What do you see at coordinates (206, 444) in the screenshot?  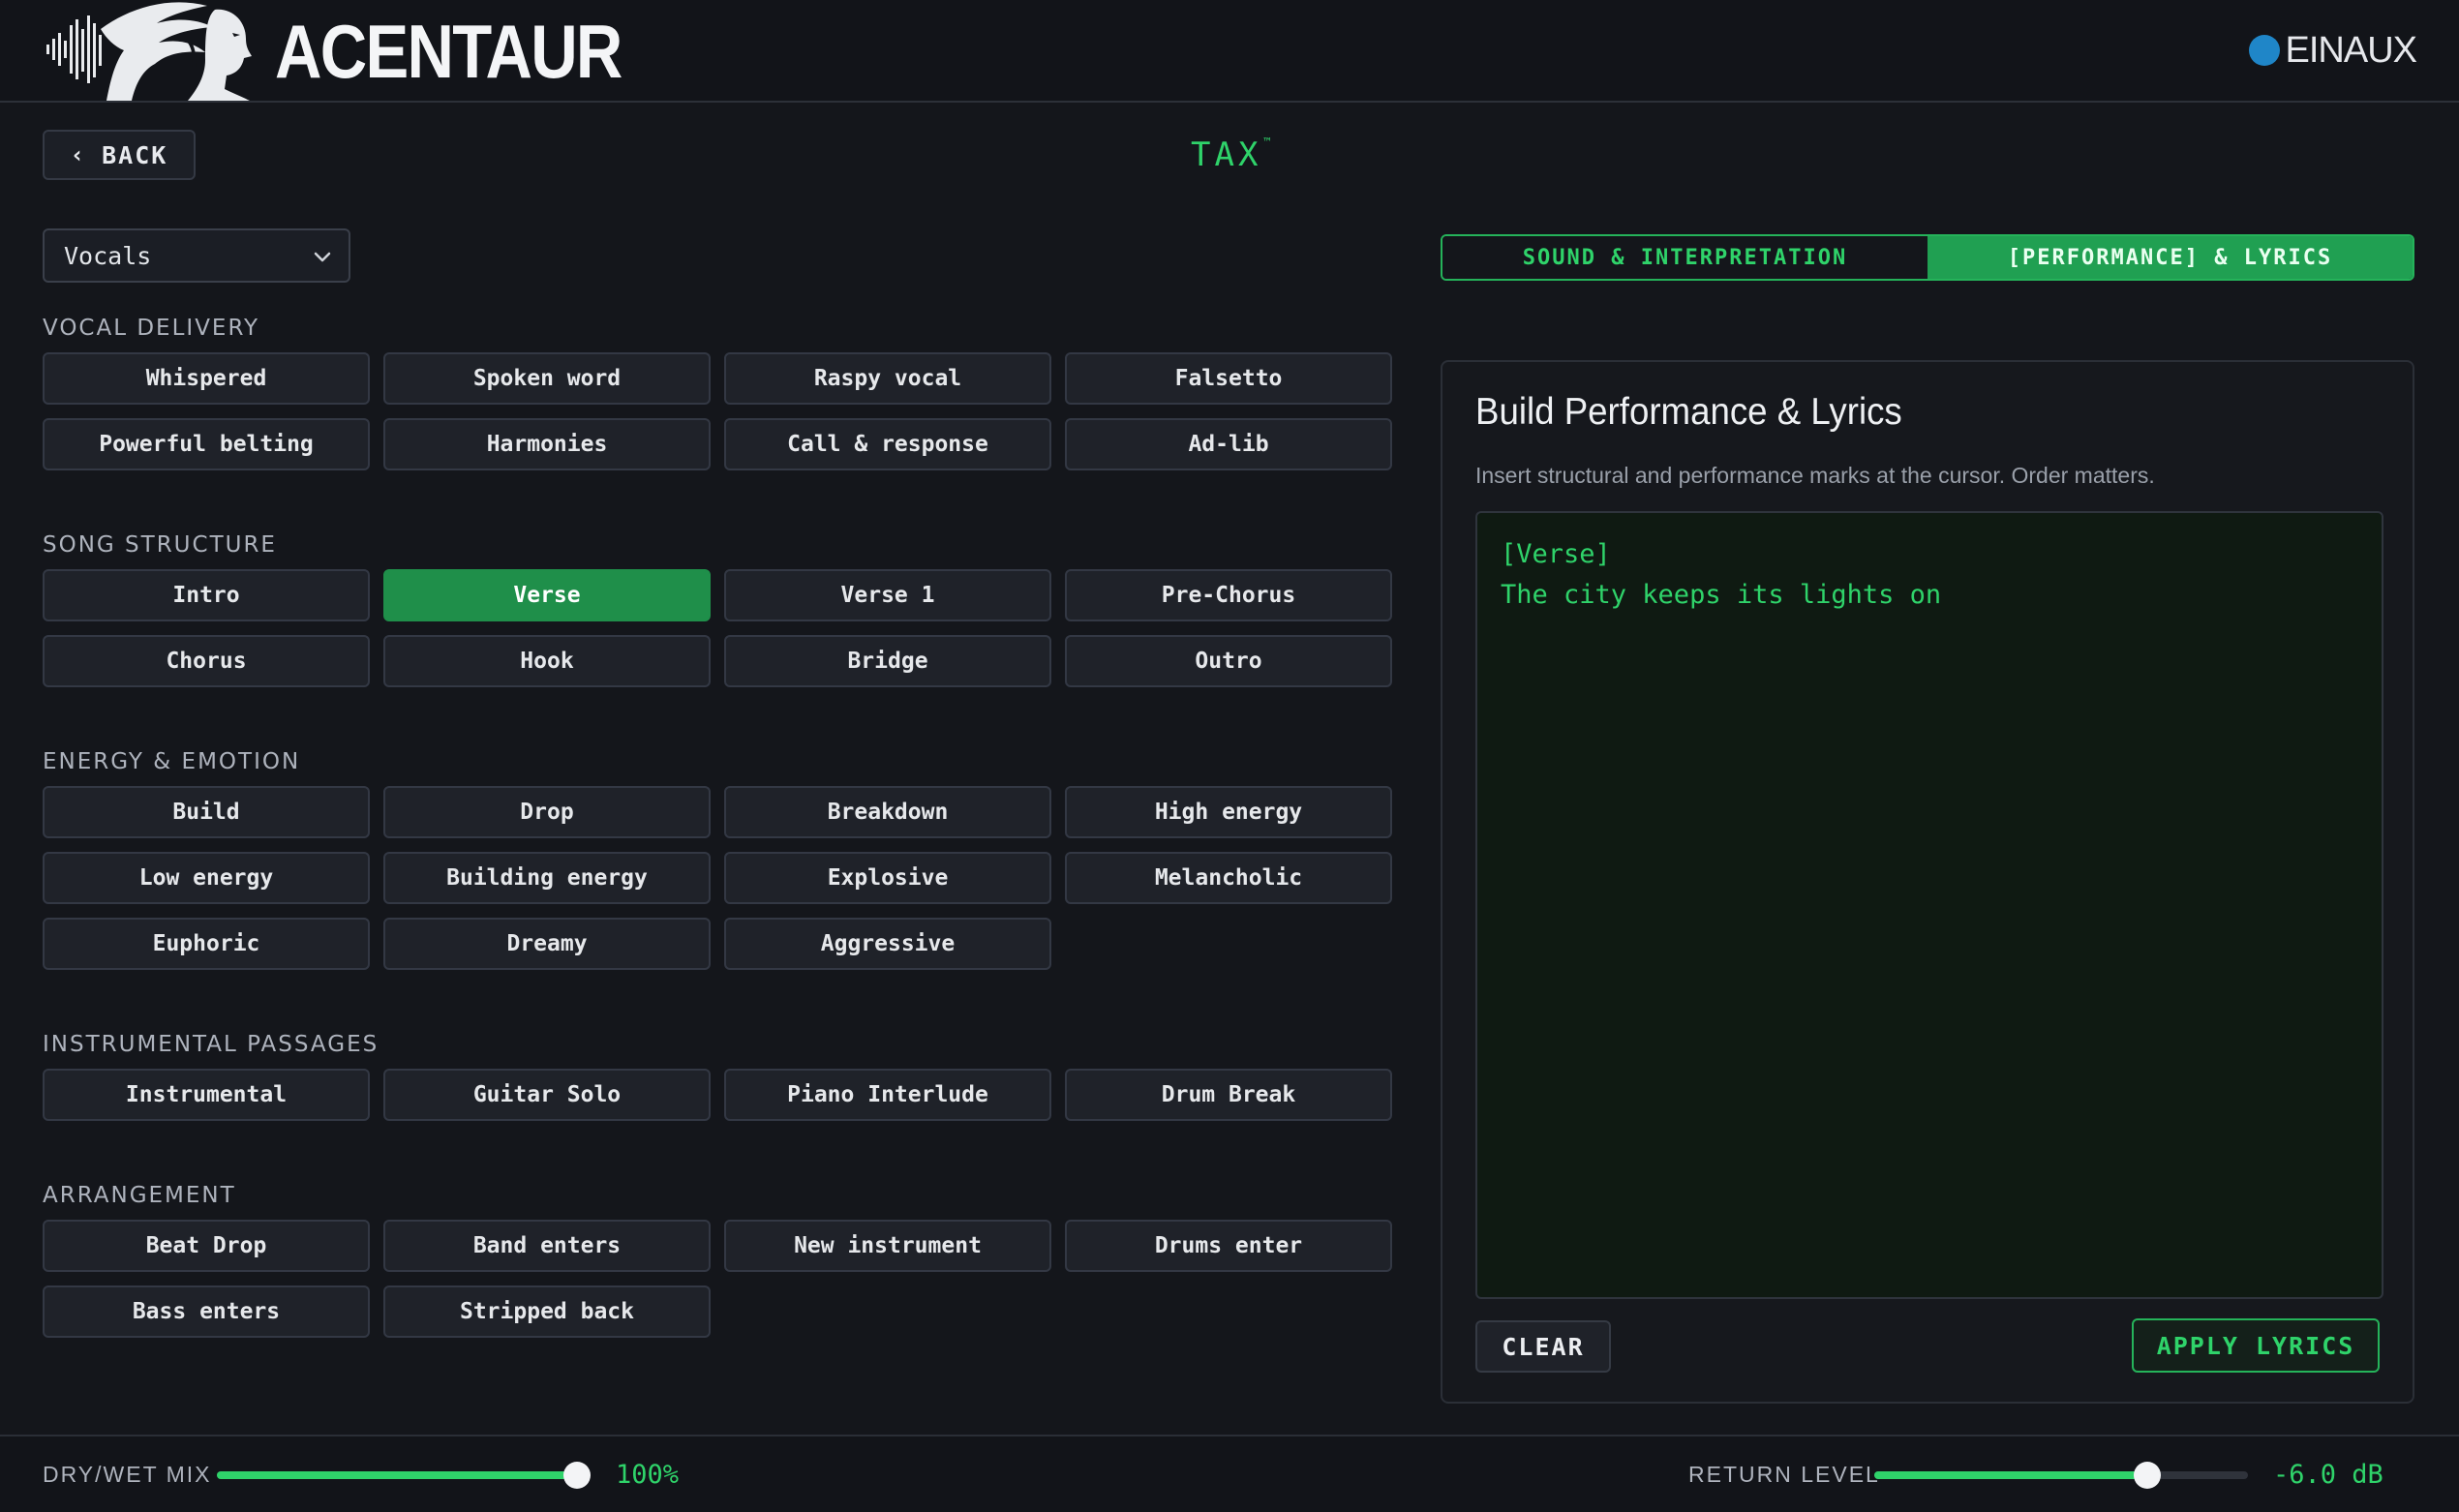 I see `tag-chip: Powerful belting` at bounding box center [206, 444].